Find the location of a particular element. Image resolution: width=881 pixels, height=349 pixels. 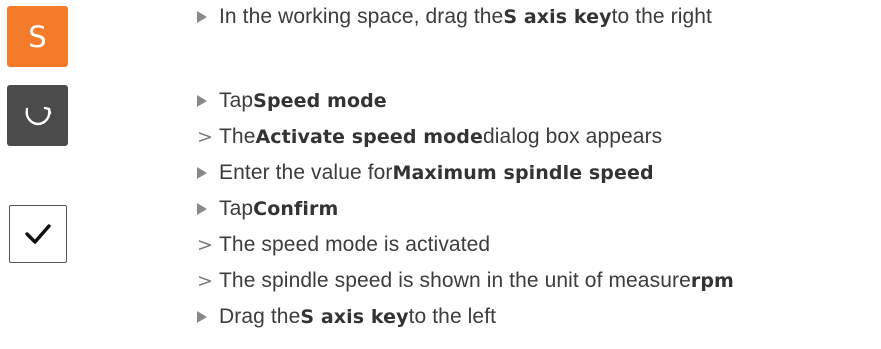

step-text-bold: Activate speed mode is located at coordinates (369, 137).